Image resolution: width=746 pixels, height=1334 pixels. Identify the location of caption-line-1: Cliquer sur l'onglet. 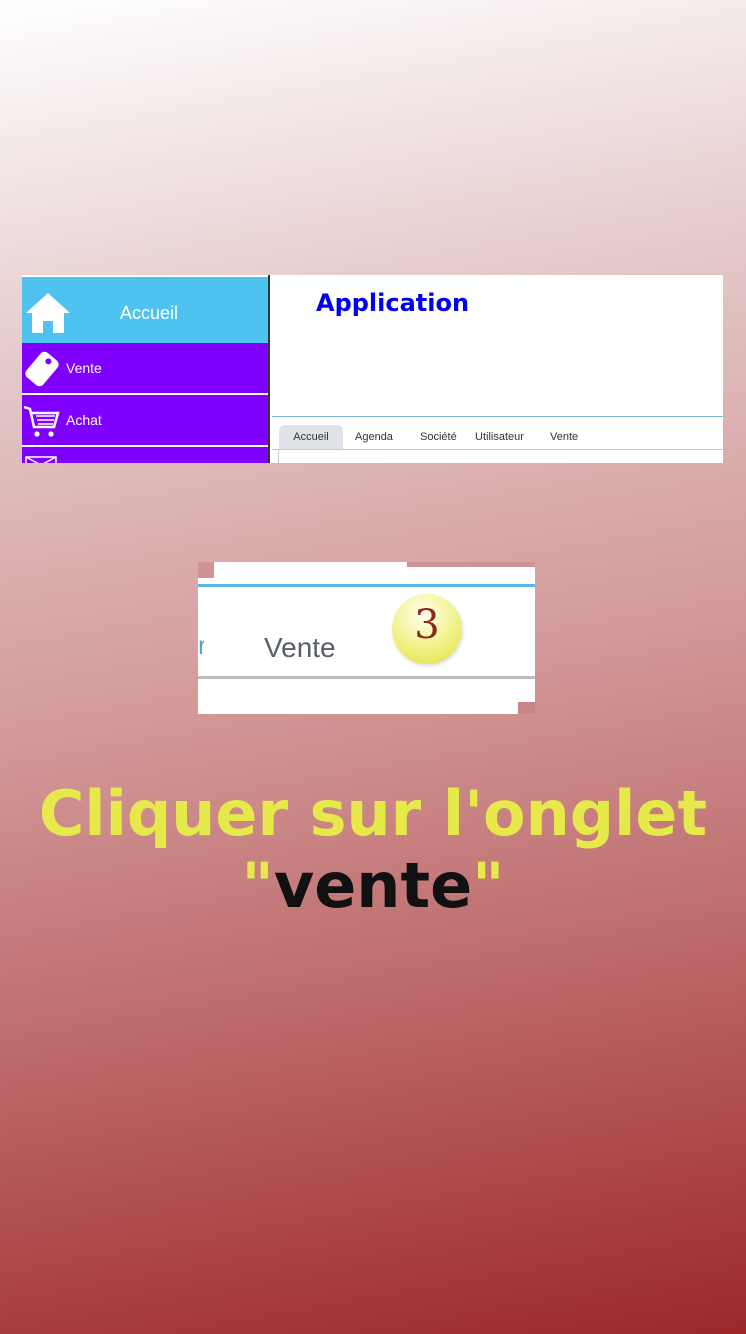
(373, 813).